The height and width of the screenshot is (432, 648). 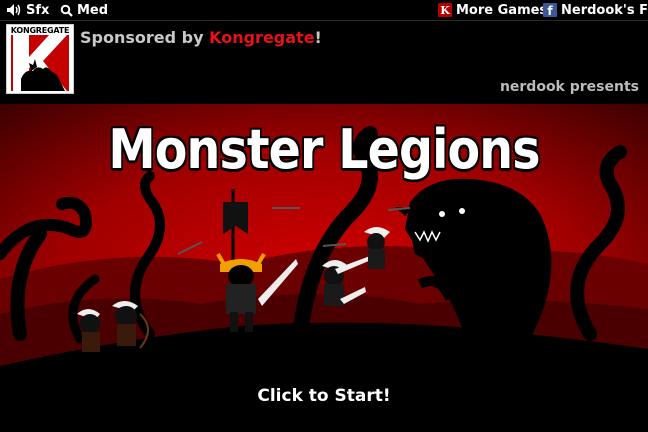 I want to click on facebook-icon: f, so click(x=550, y=10).